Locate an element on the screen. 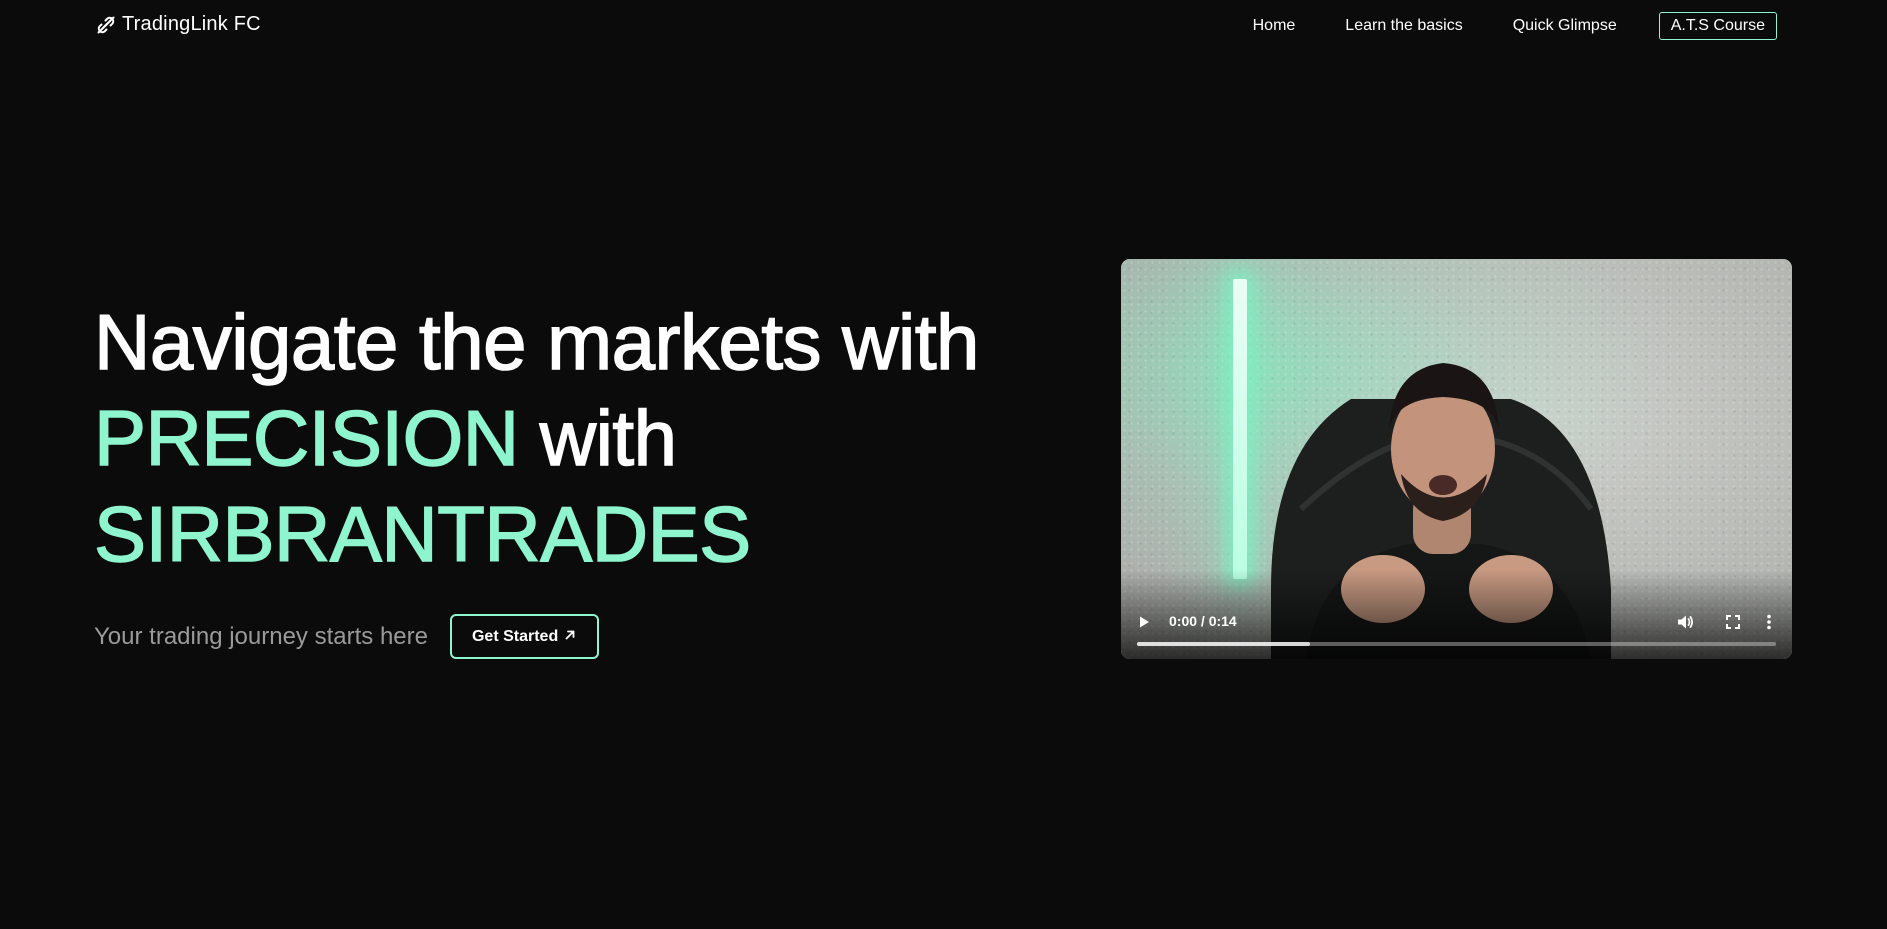 The image size is (1887, 929). brand-logo: TradingLink FC is located at coordinates (178, 24).